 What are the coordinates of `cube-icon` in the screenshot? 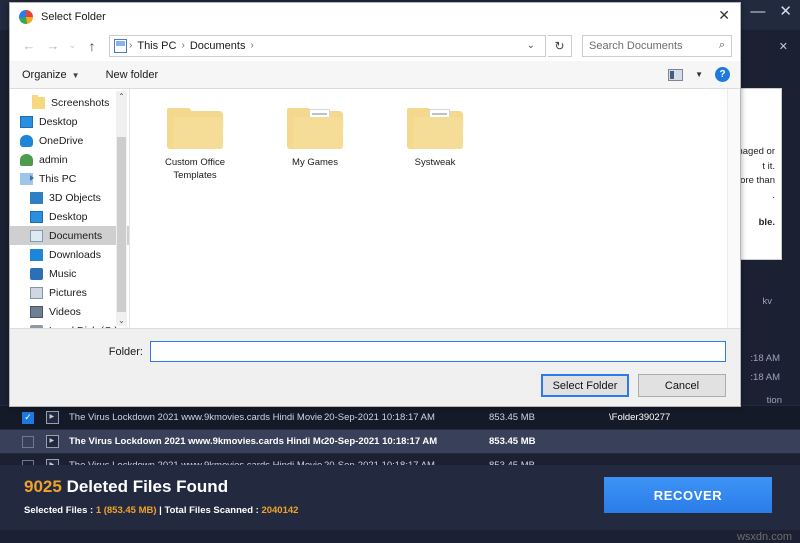 It's located at (36, 197).